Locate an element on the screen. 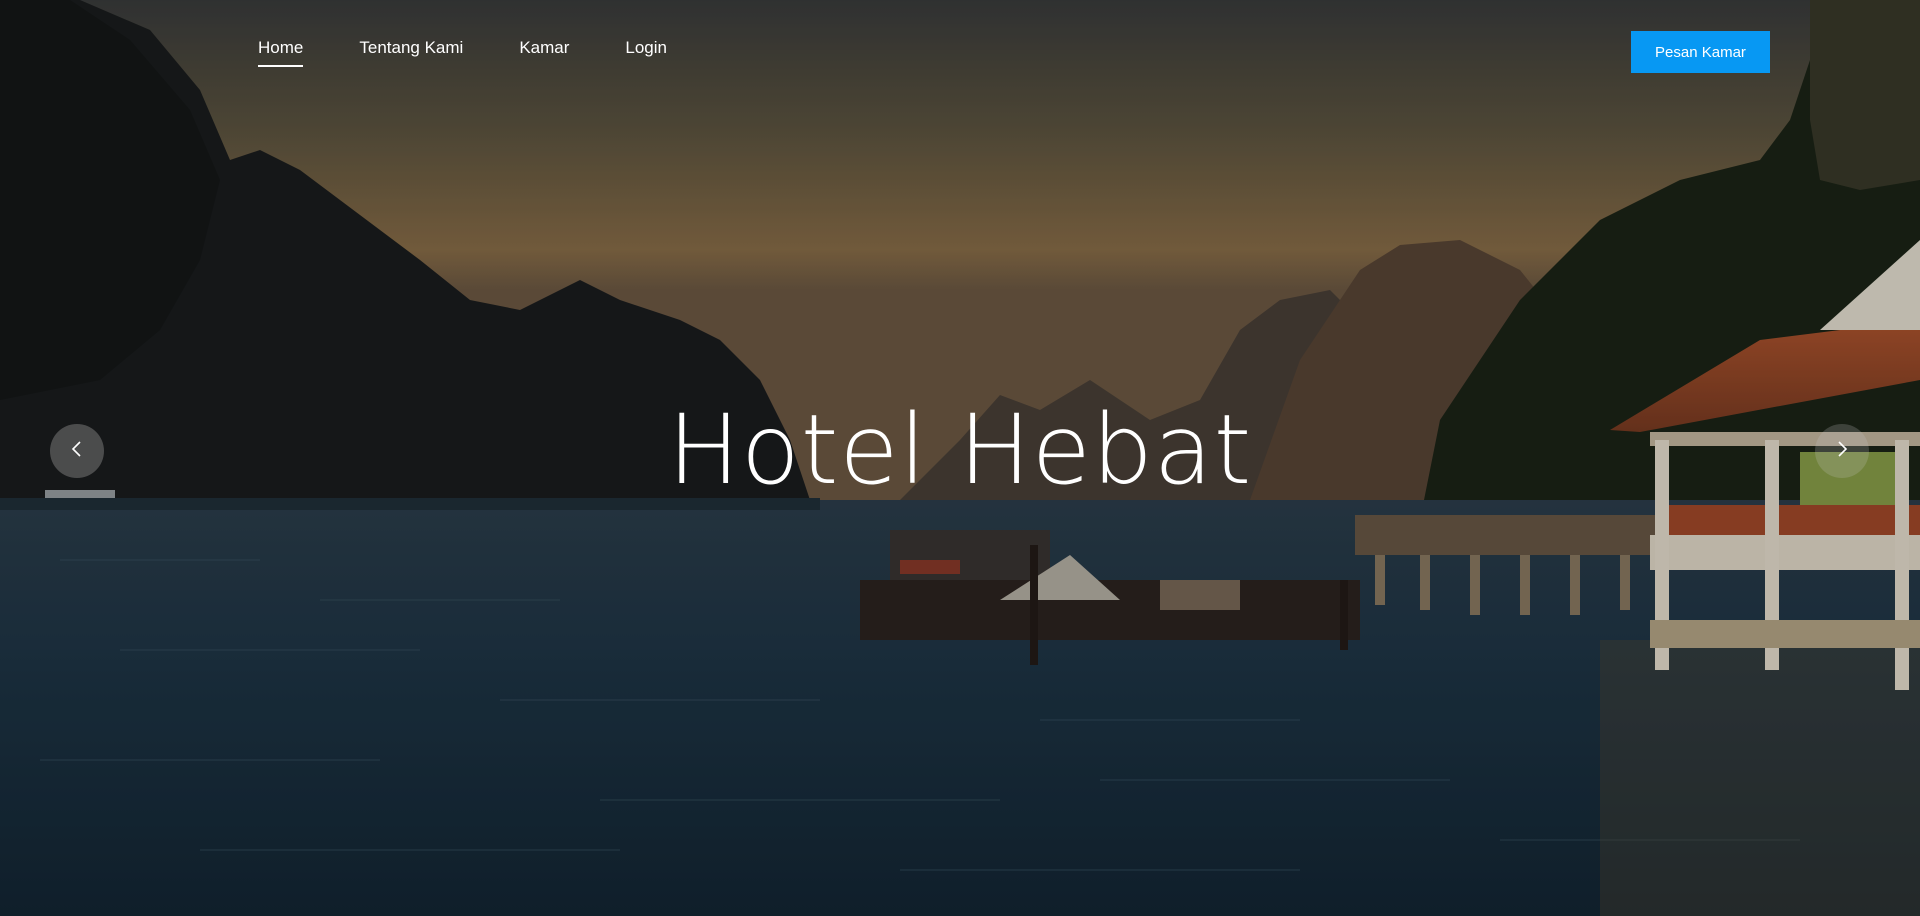  carousel-next-button is located at coordinates (1842, 451).